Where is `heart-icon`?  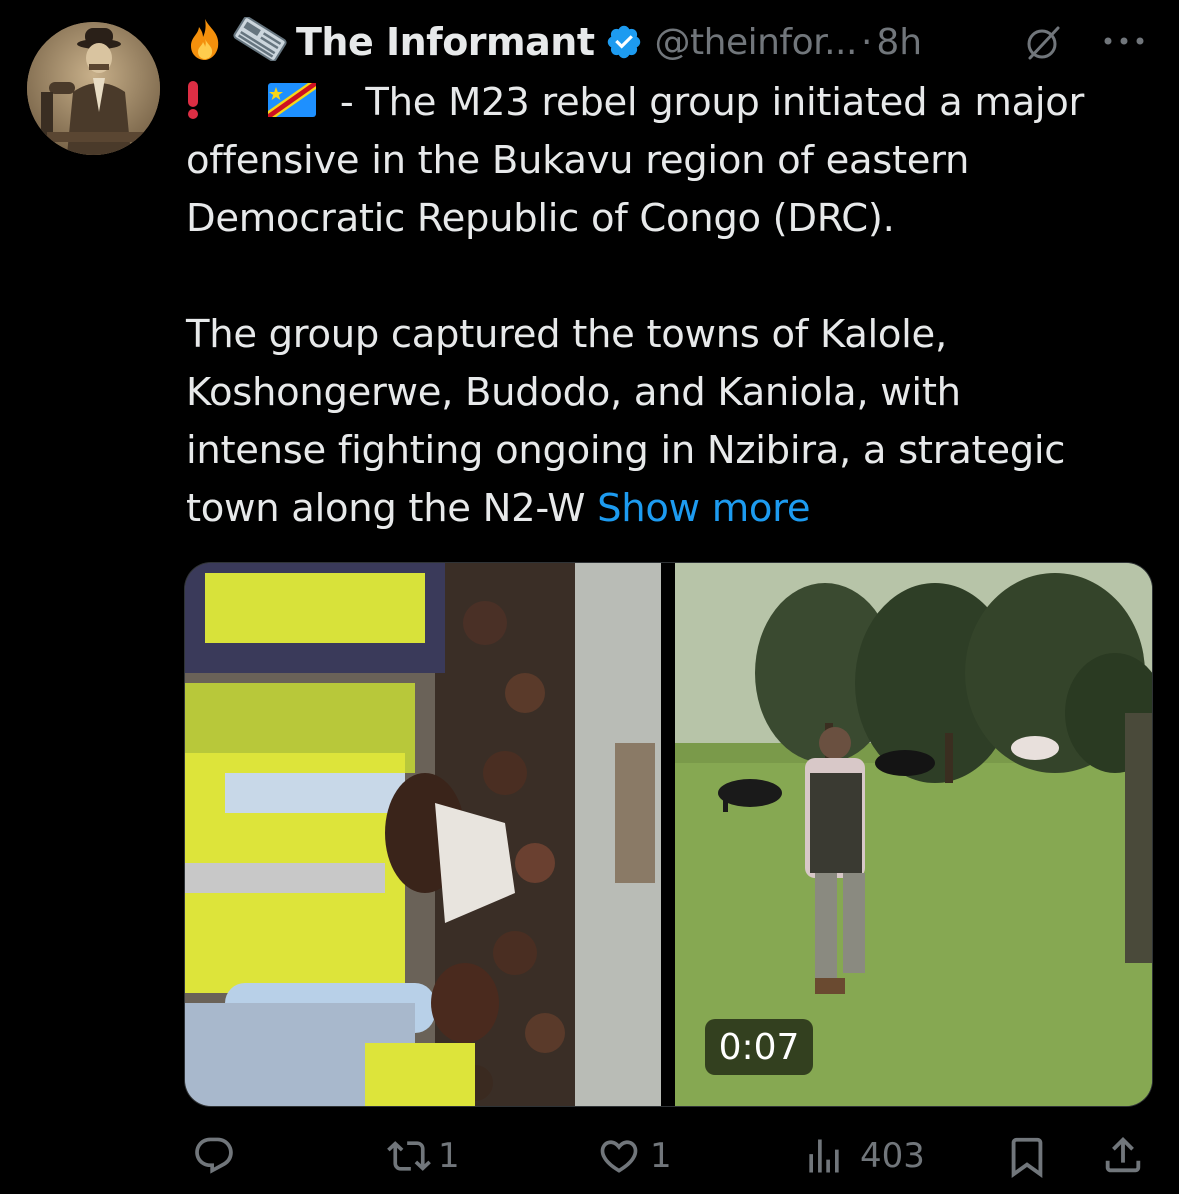 heart-icon is located at coordinates (619, 1156).